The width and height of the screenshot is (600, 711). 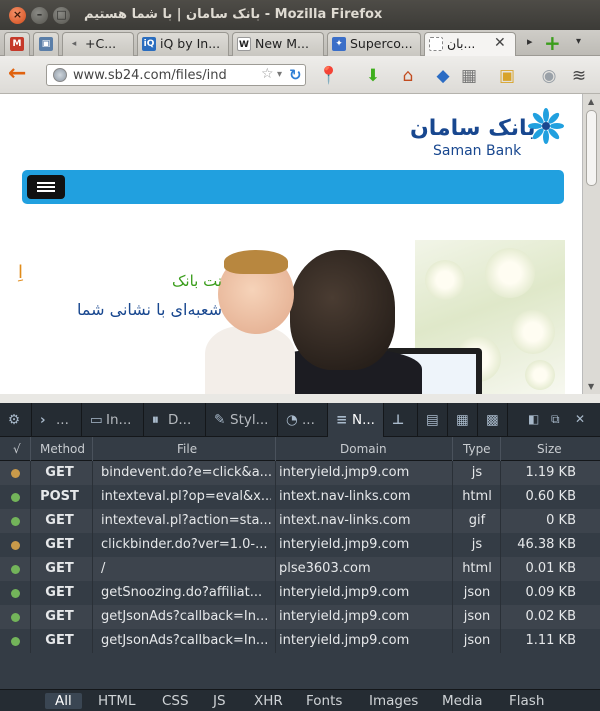 I want to click on devtools-tab-measure: ⊥, so click(x=401, y=420).